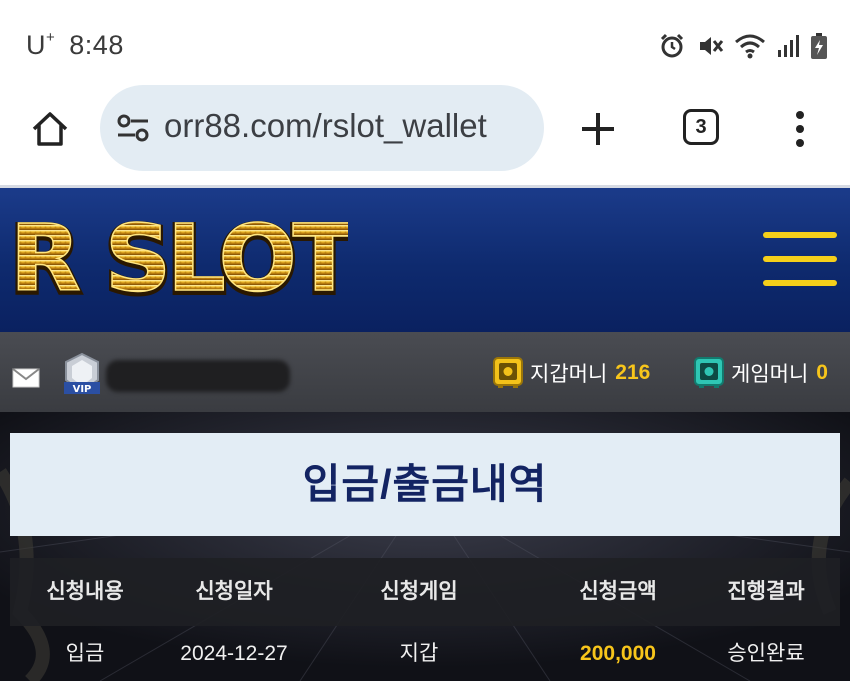 The height and width of the screenshot is (681, 850). I want to click on cell-type: 입금, so click(85, 653).